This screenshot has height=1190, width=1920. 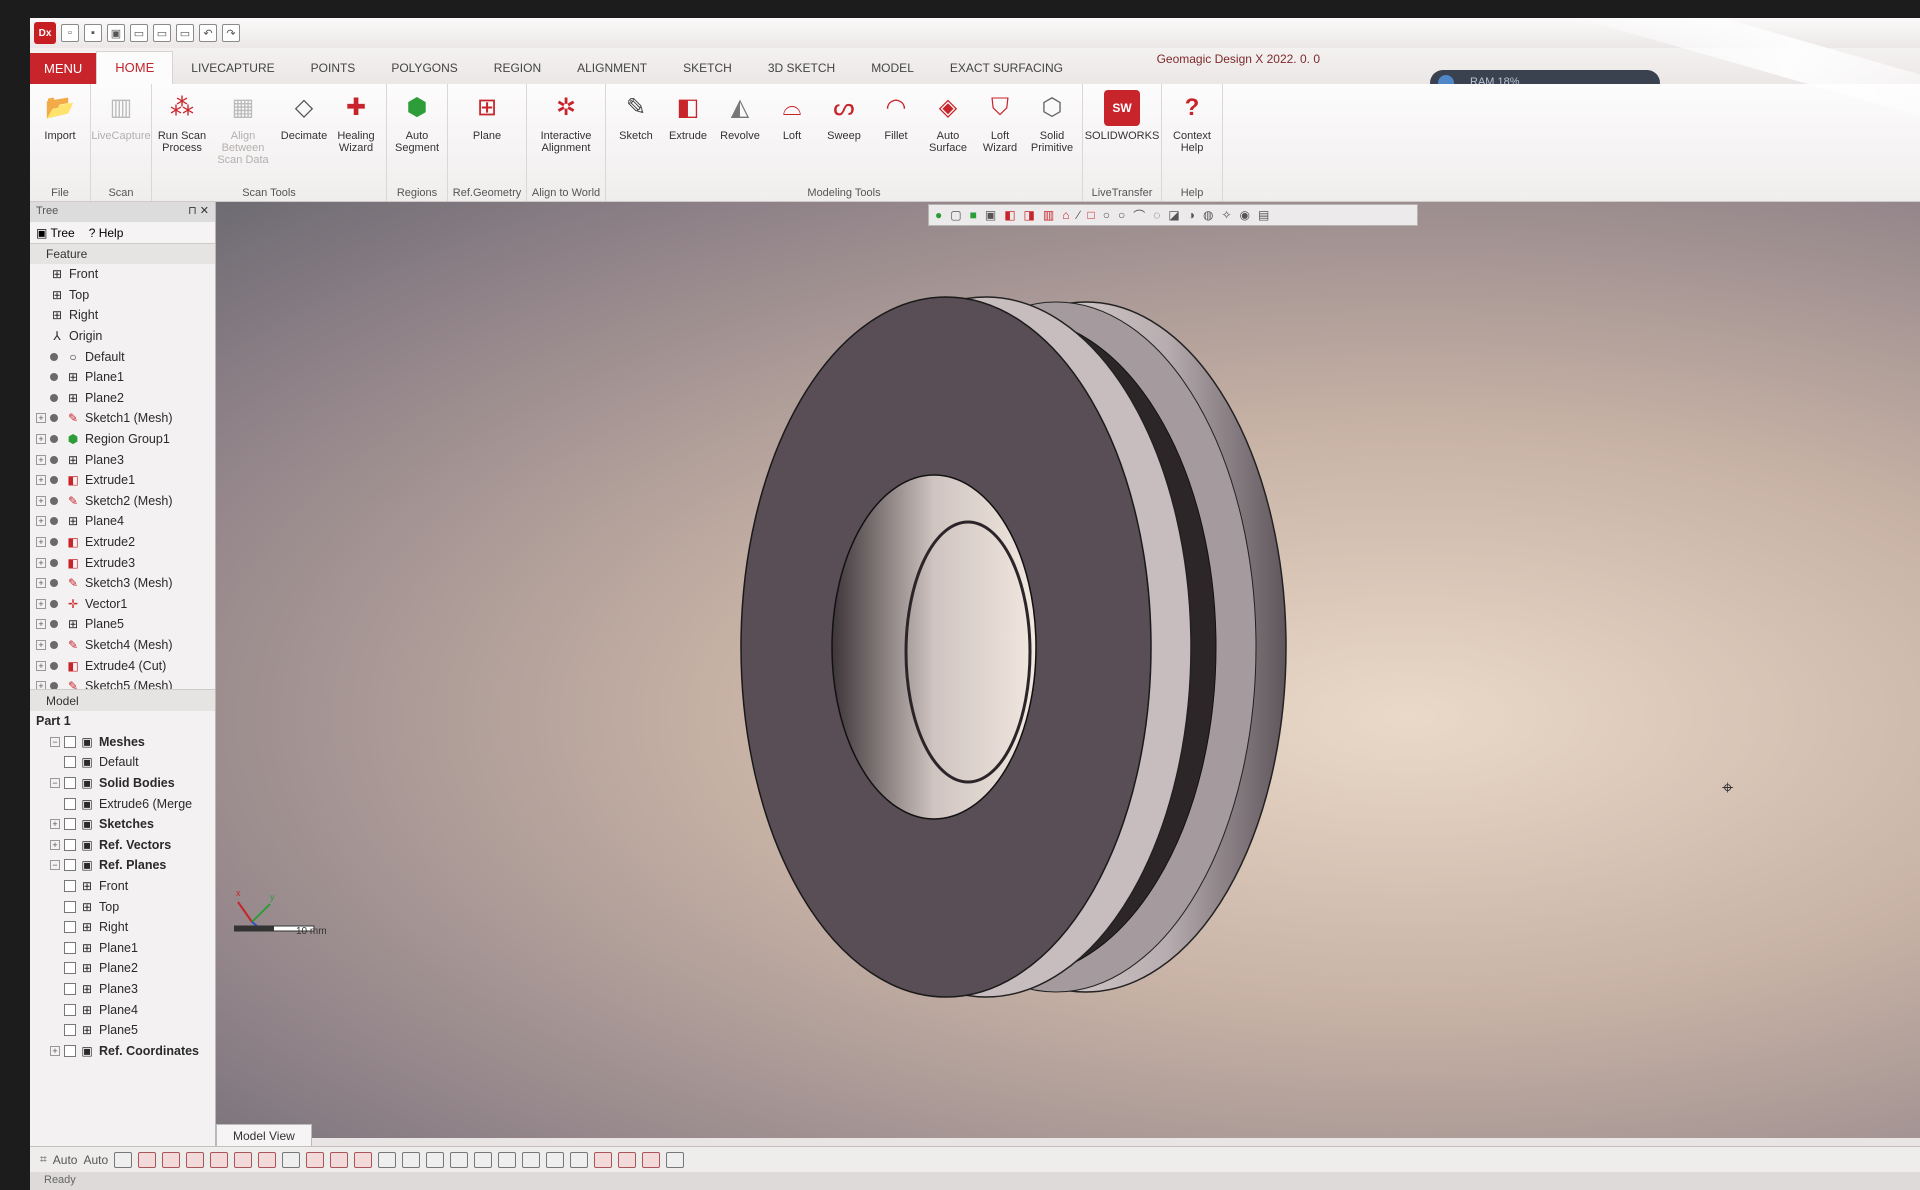 What do you see at coordinates (122, 762) in the screenshot?
I see `model-tree-item: ▣ Default` at bounding box center [122, 762].